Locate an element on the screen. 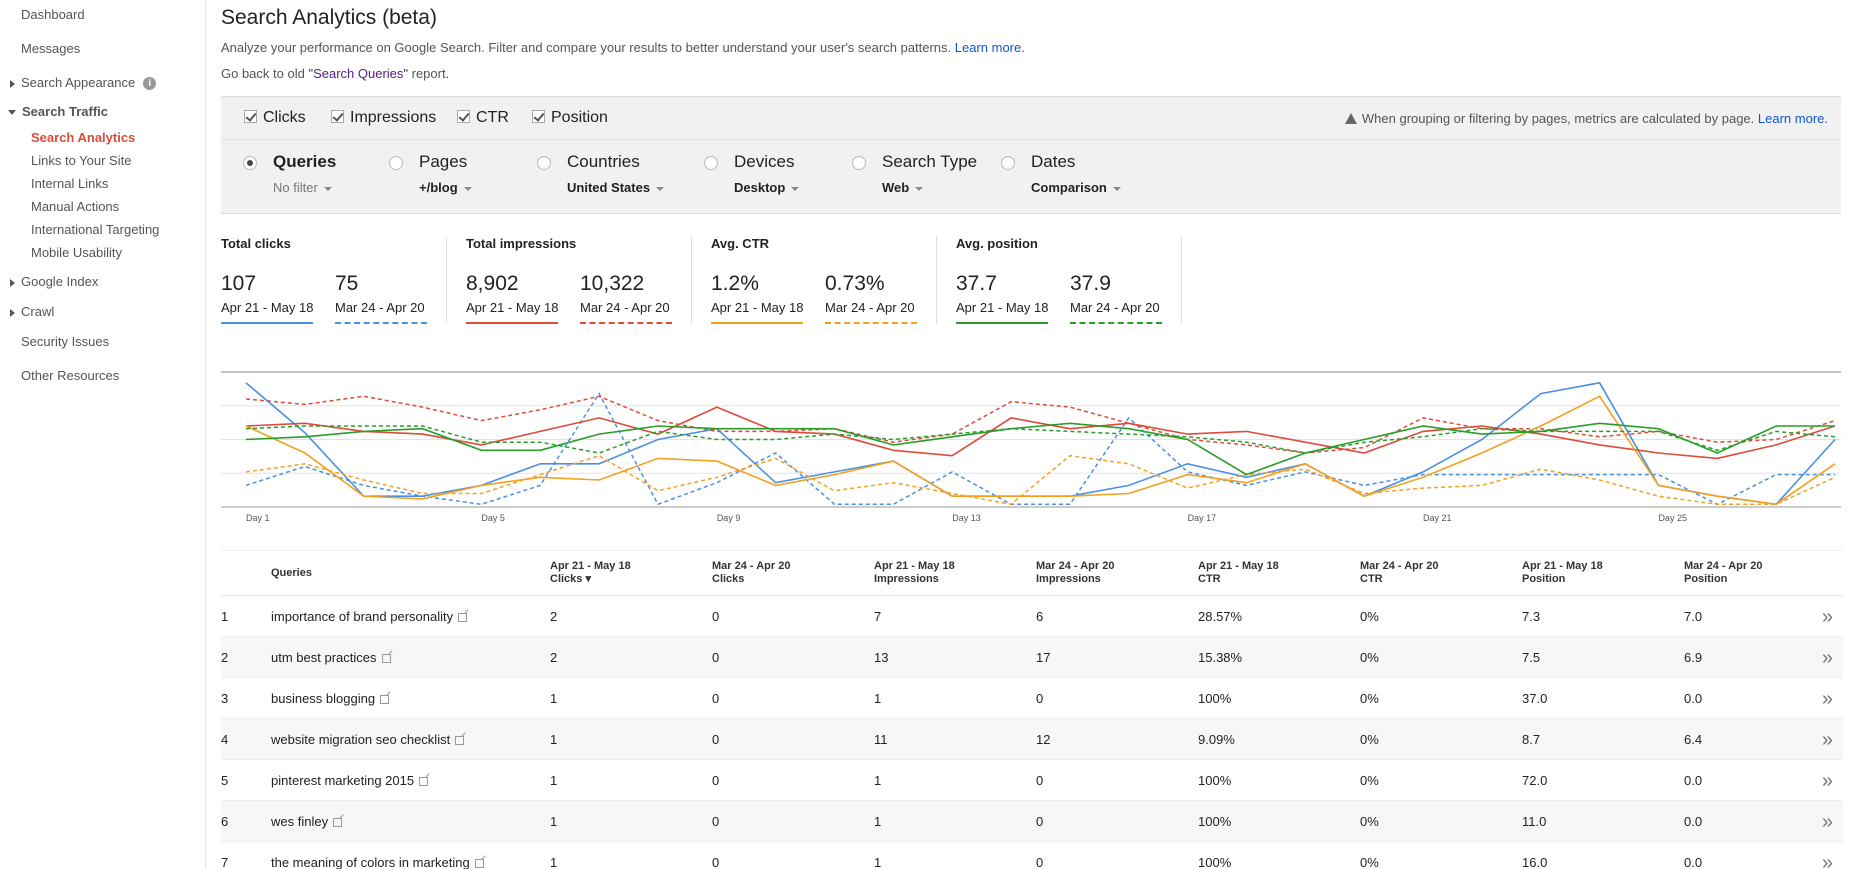 This screenshot has height=869, width=1854. position-checkbox: Position is located at coordinates (570, 118).